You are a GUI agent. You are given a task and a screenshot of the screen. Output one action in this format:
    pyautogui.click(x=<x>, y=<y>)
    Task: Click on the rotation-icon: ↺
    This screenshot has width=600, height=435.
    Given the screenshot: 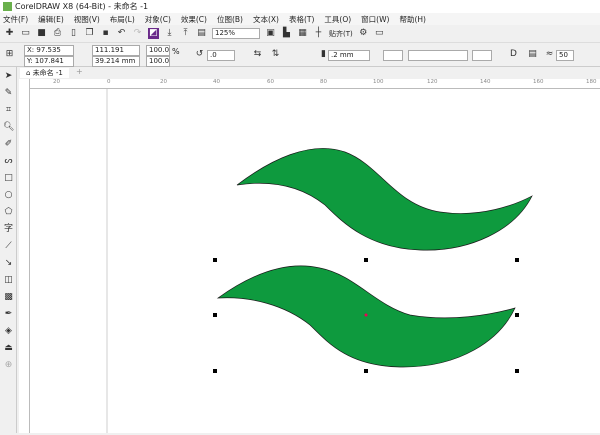 What is the action you would take?
    pyautogui.click(x=199, y=54)
    